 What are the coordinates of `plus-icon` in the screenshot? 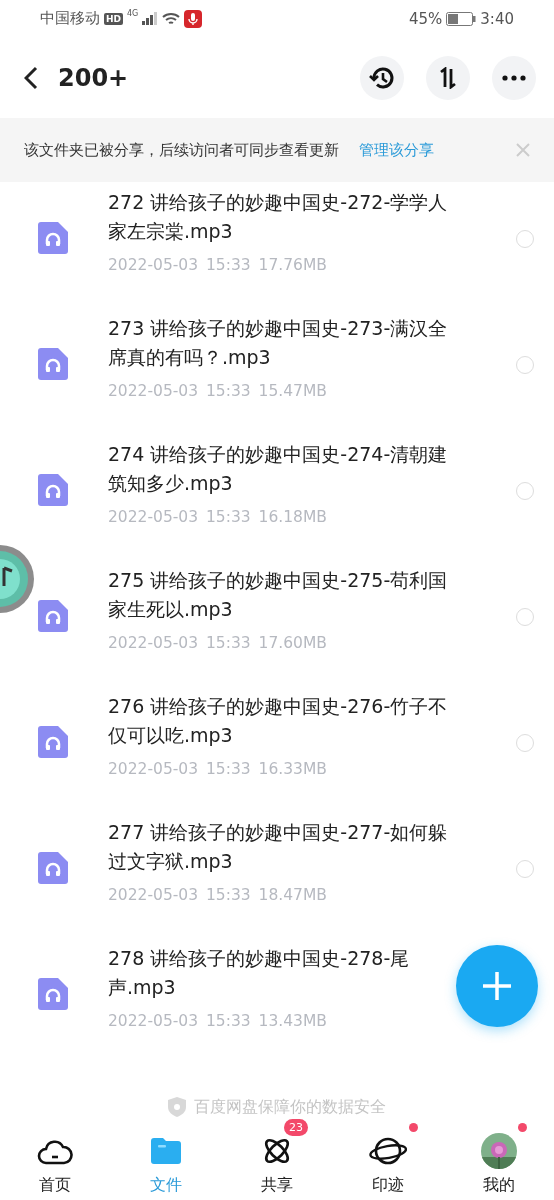 It's located at (497, 986).